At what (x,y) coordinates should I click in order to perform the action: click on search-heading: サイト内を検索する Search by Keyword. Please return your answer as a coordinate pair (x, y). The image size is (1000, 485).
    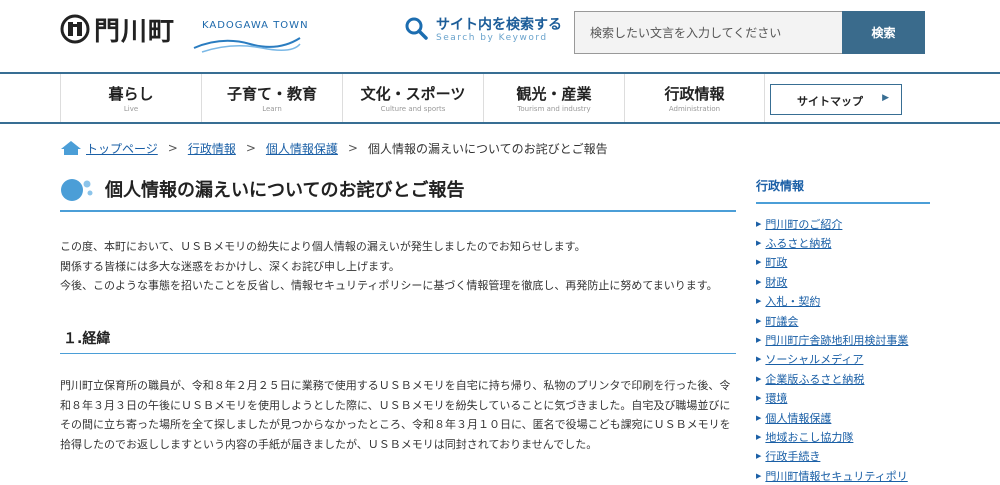
    Looking at the image, I should click on (489, 31).